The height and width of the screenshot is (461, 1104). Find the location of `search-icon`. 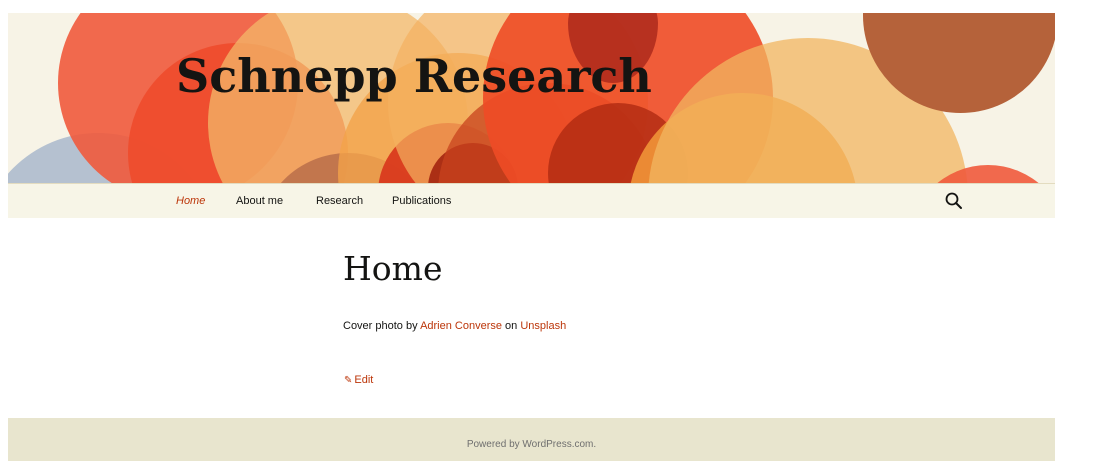

search-icon is located at coordinates (954, 201).